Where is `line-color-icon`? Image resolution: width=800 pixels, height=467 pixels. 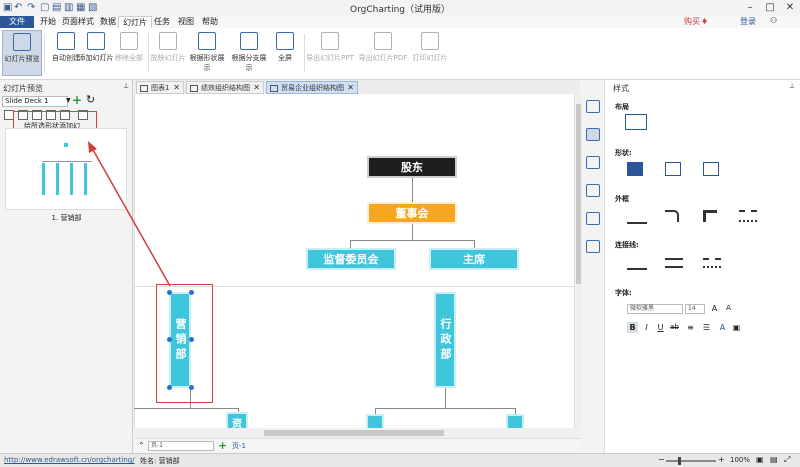 line-color-icon is located at coordinates (637, 216).